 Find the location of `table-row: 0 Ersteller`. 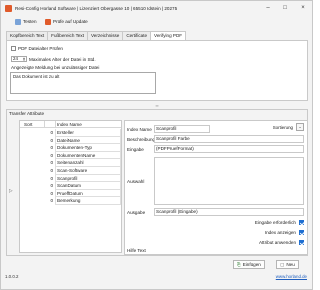

table-row: 0 Ersteller is located at coordinates (70, 133).